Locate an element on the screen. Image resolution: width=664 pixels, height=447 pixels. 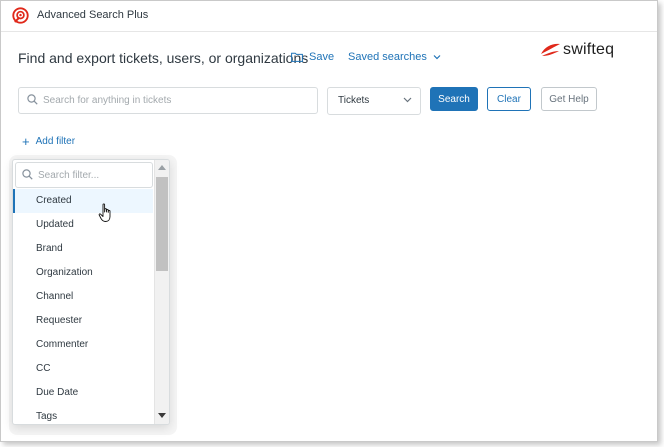
search-type-value: Tickets is located at coordinates (354, 100).